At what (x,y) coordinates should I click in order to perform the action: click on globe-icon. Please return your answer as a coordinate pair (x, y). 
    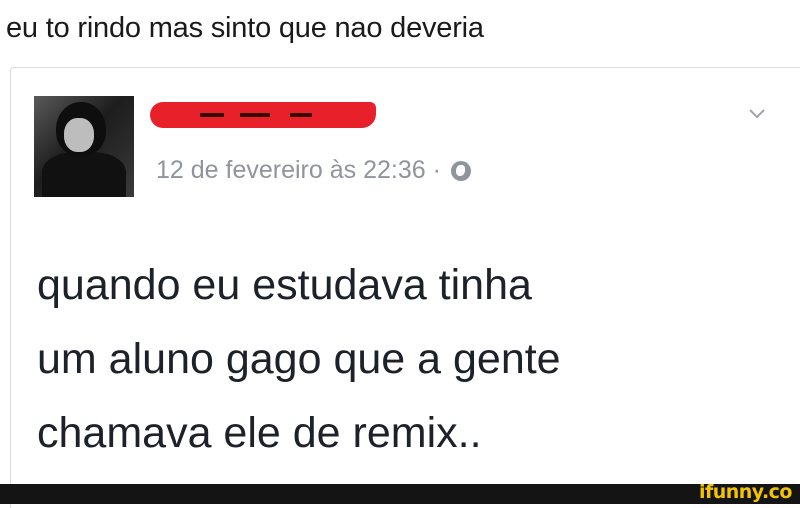
    Looking at the image, I should click on (460, 170).